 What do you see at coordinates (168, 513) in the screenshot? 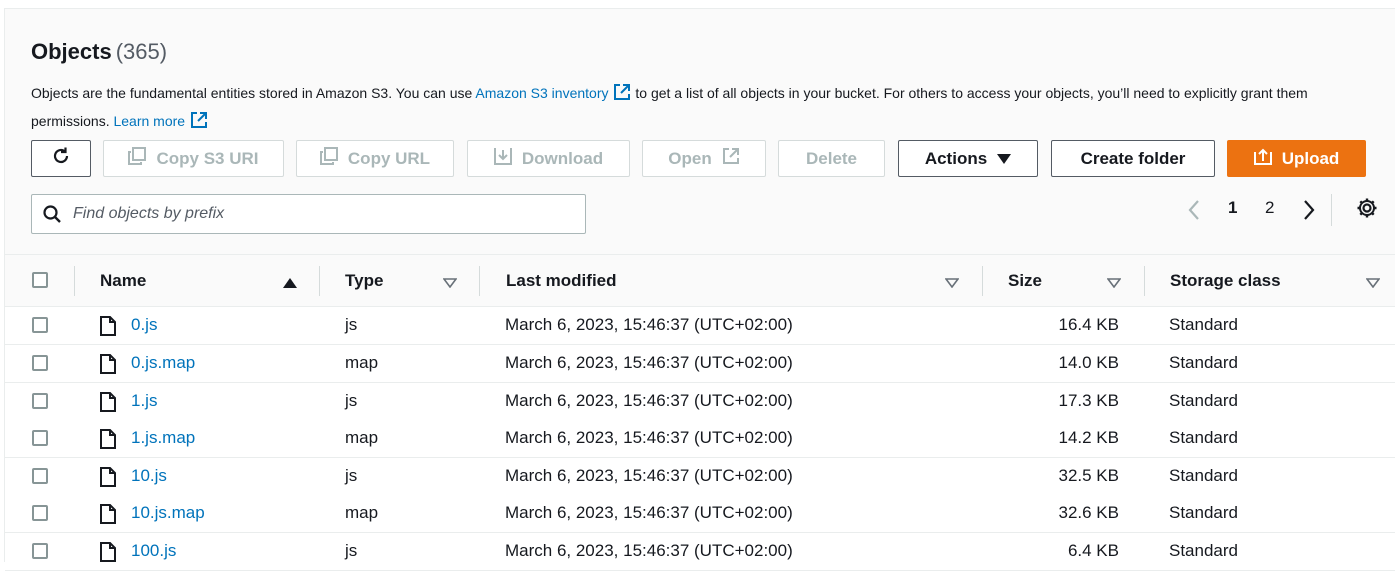
I see `object-name-link: 10.js.map` at bounding box center [168, 513].